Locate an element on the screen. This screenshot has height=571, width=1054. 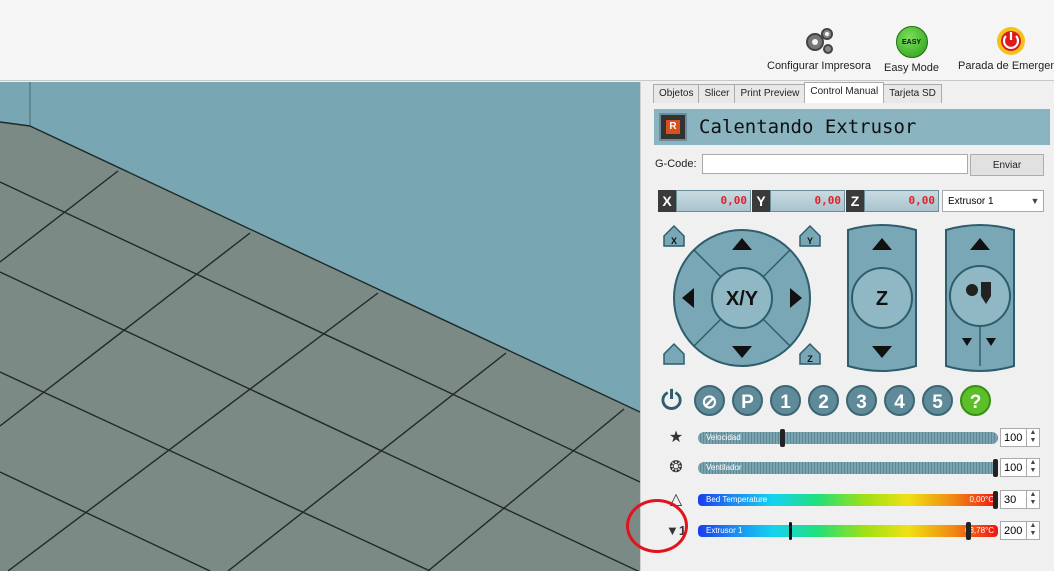
tab-tarjeta-sd: Tarjeta SD is located at coordinates (912, 93).